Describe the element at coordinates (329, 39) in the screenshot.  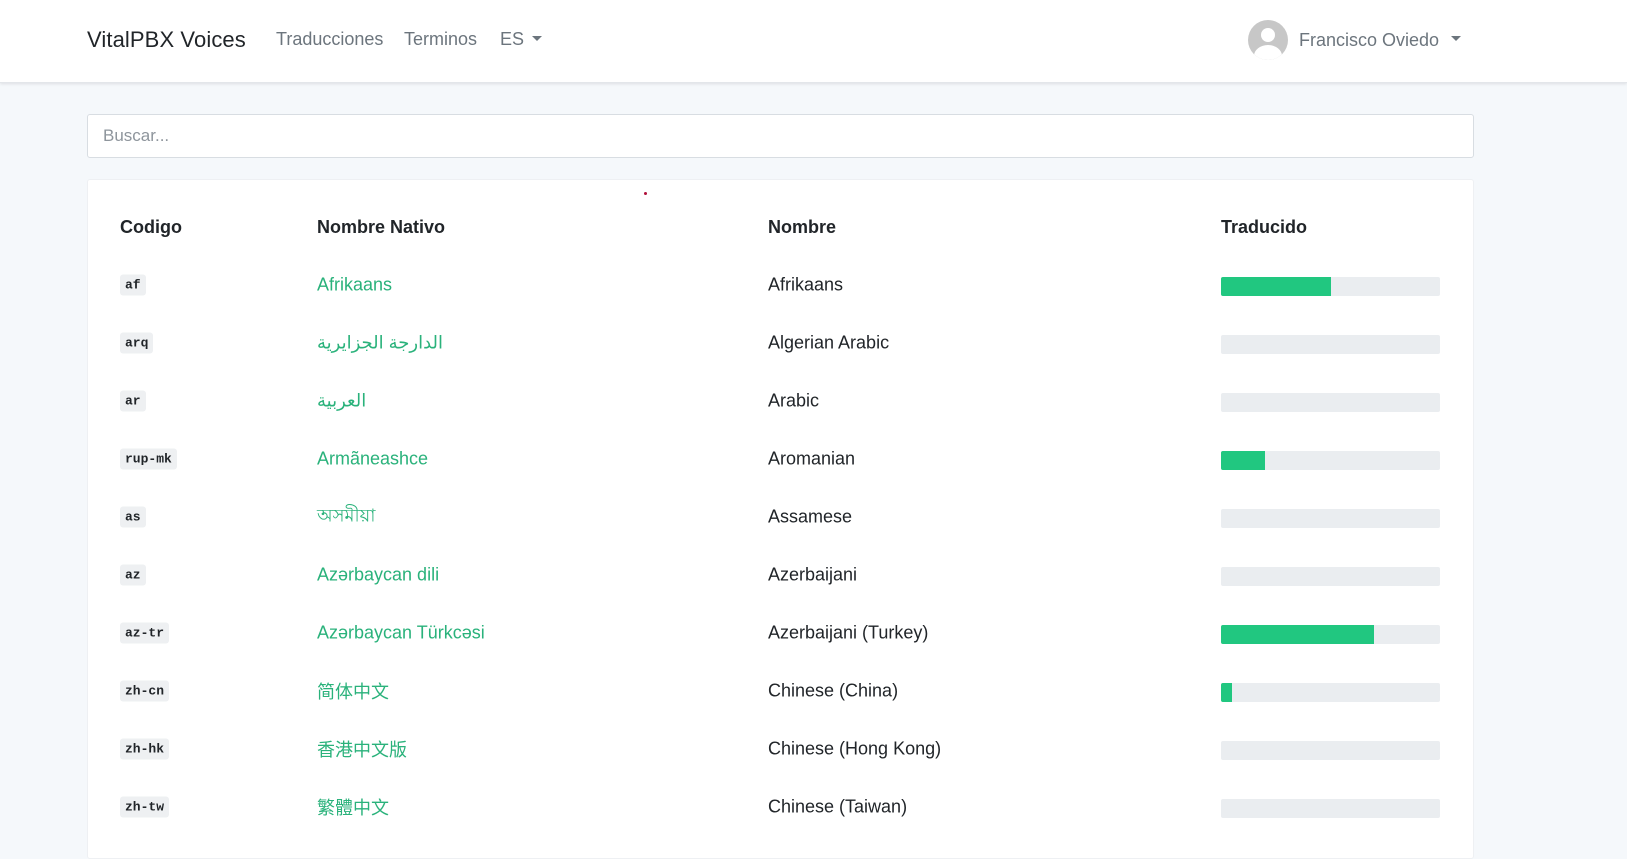
I see `nav-link-traducciones: Traducciones` at that location.